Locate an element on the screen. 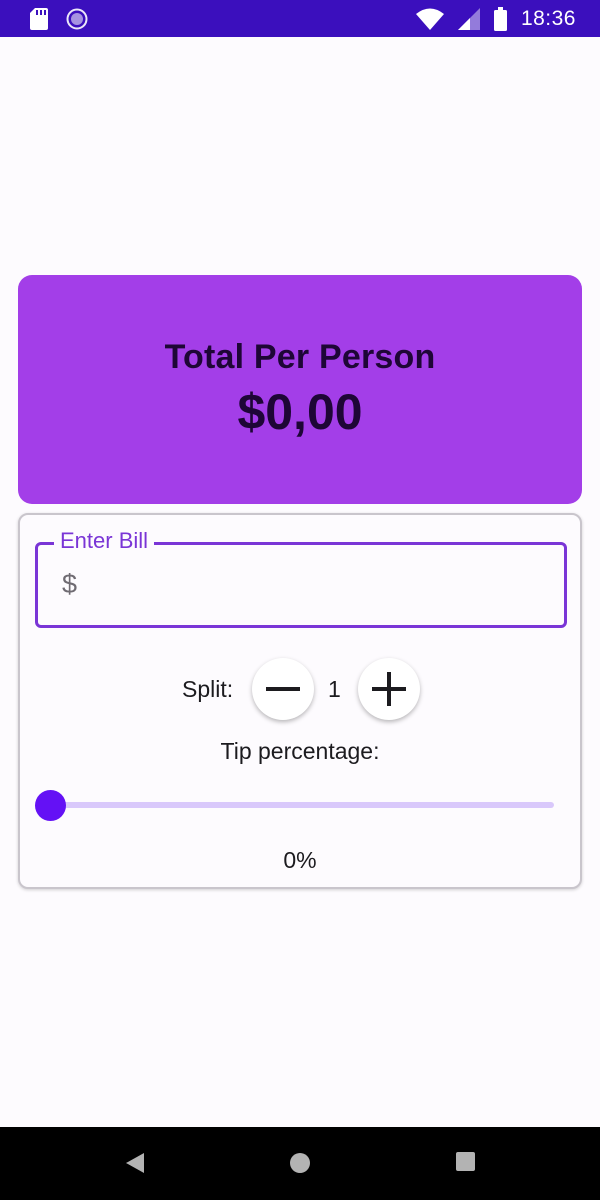 The image size is (600, 1200). split-label: Split: is located at coordinates (208, 689).